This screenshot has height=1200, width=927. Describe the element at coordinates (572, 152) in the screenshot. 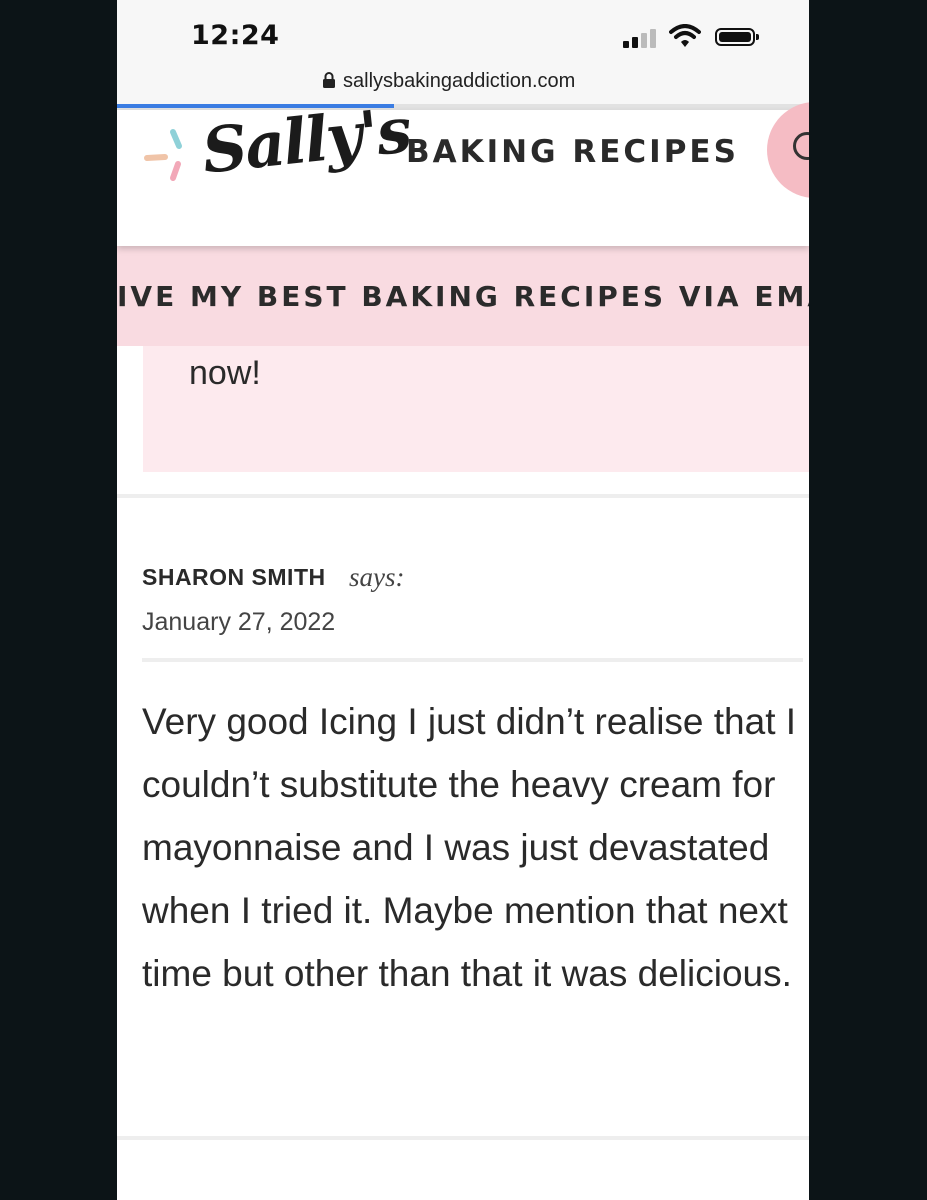

I see `logo-text: BAKING RECIPES` at that location.